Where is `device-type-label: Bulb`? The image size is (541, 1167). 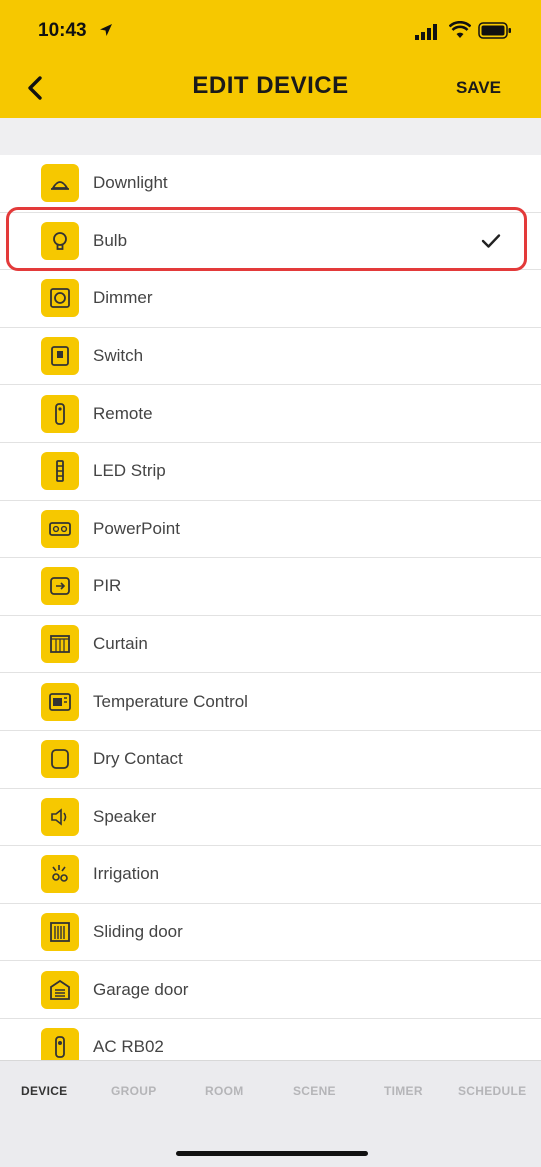
device-type-label: Bulb is located at coordinates (110, 240).